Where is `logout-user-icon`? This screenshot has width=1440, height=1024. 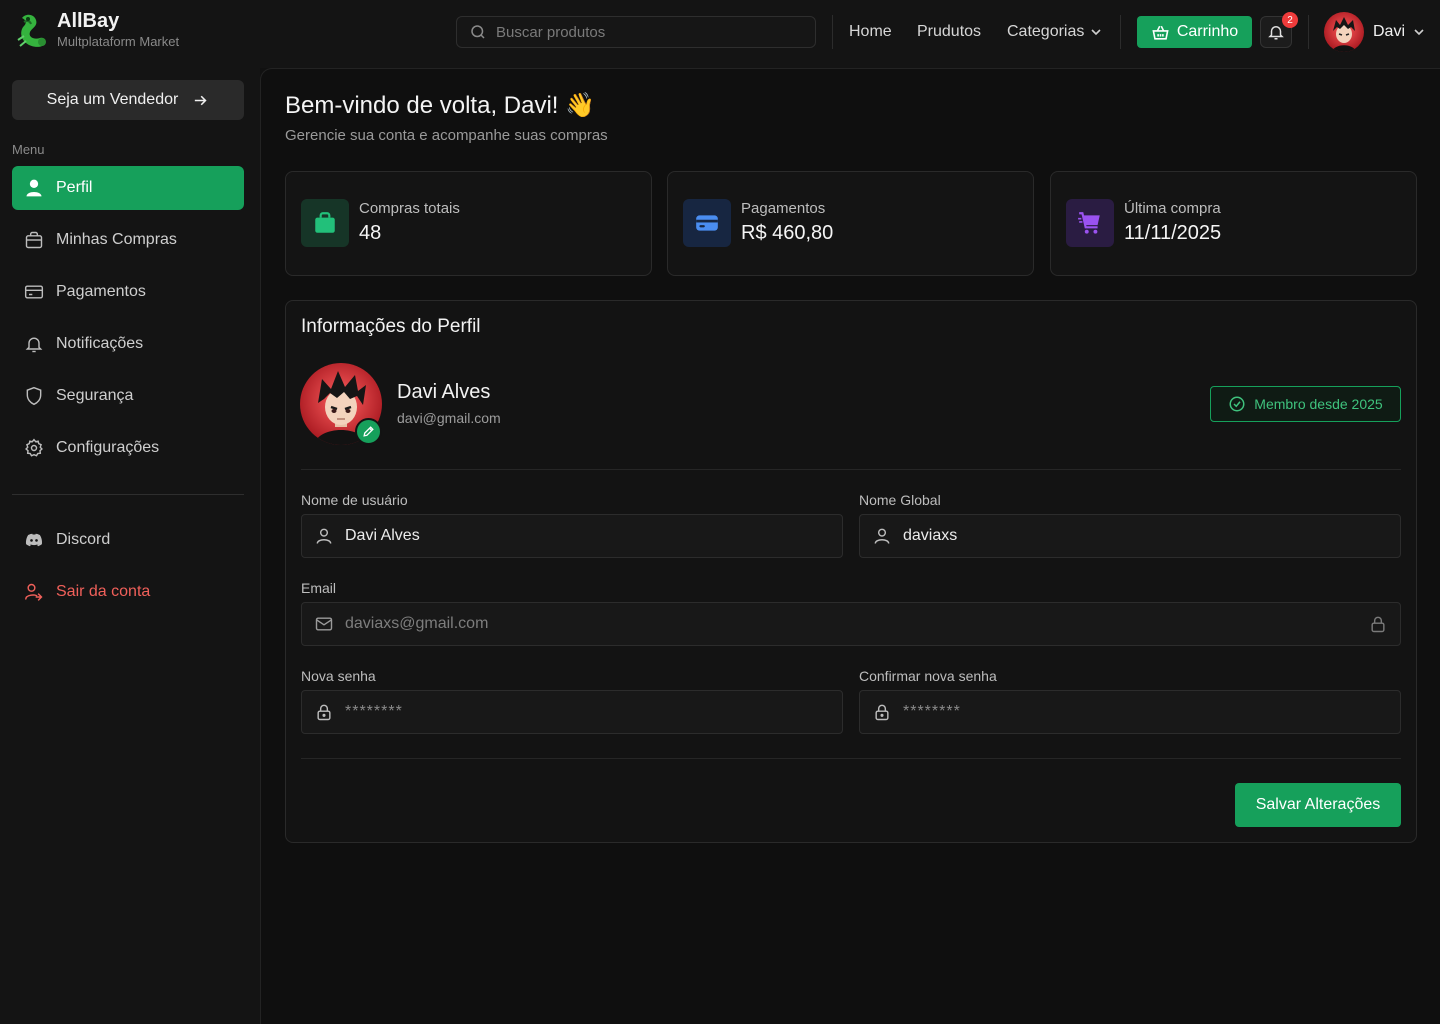
logout-user-icon is located at coordinates (33, 592).